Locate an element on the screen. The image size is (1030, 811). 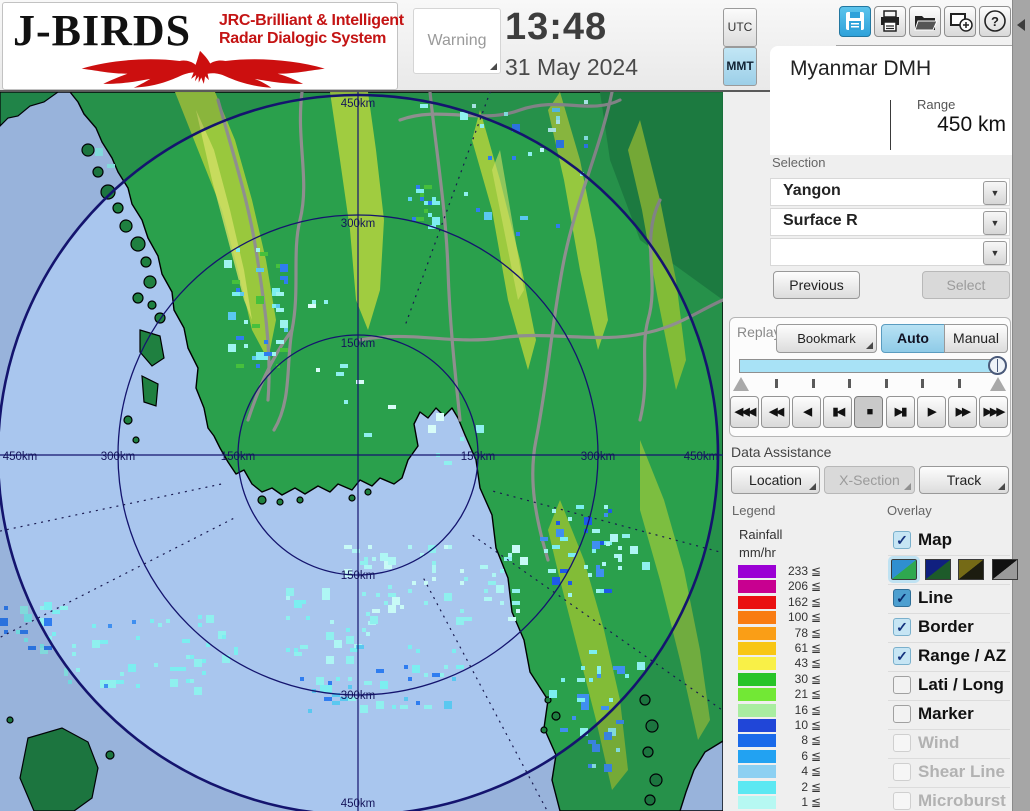
open-folder-button is located at coordinates (925, 21).